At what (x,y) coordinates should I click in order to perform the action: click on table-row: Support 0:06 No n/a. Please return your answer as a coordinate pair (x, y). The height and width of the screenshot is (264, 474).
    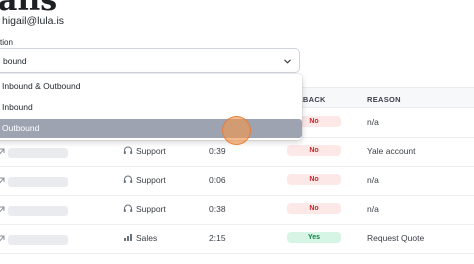
    Looking at the image, I should click on (237, 181).